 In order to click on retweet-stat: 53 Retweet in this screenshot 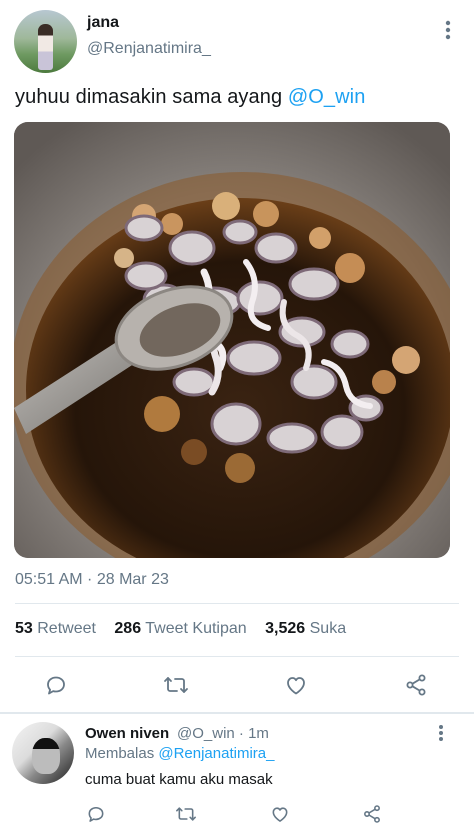, I will do `click(55, 628)`.